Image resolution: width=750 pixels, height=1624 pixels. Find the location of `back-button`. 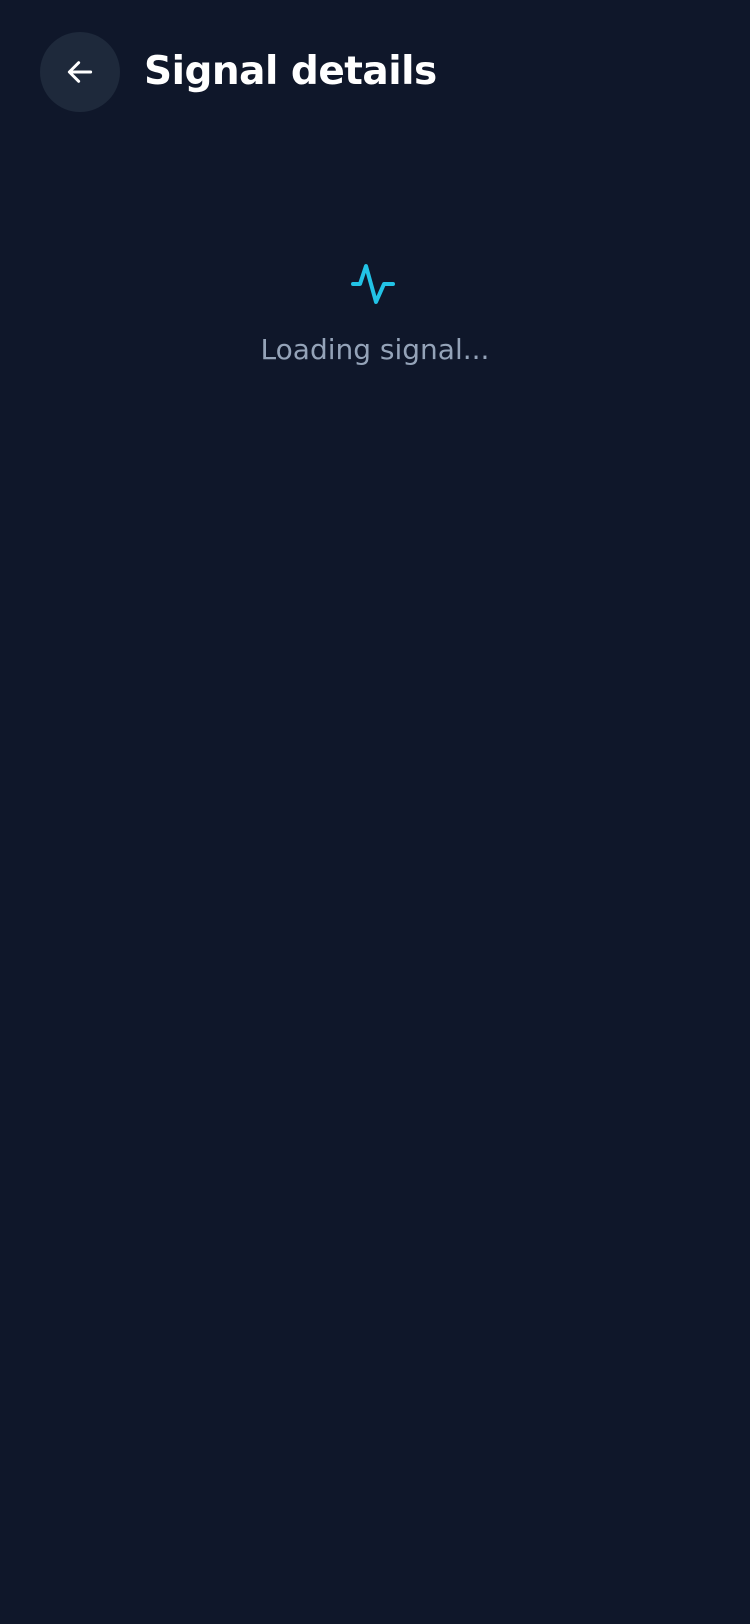

back-button is located at coordinates (80, 72).